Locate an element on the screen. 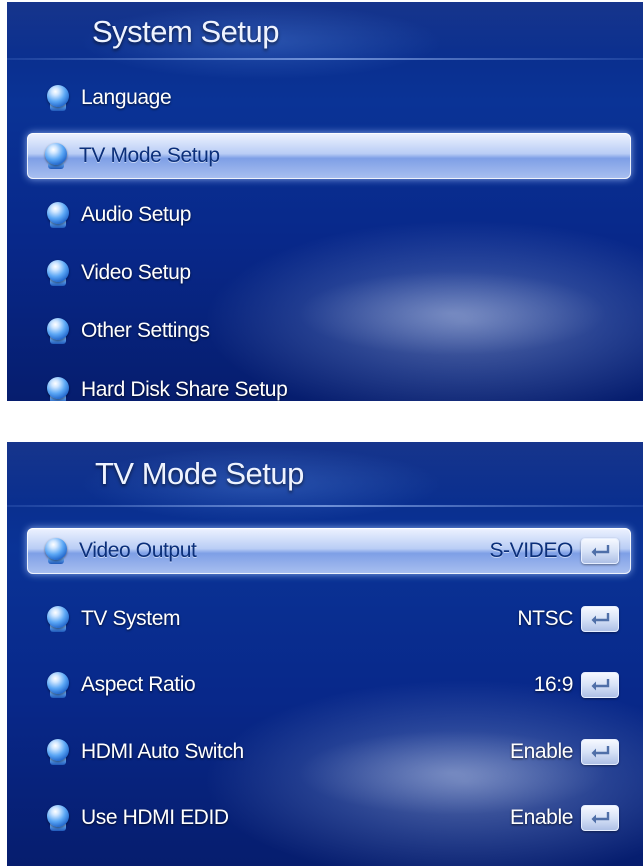  menu-item-label: TV Mode Setup is located at coordinates (149, 155).